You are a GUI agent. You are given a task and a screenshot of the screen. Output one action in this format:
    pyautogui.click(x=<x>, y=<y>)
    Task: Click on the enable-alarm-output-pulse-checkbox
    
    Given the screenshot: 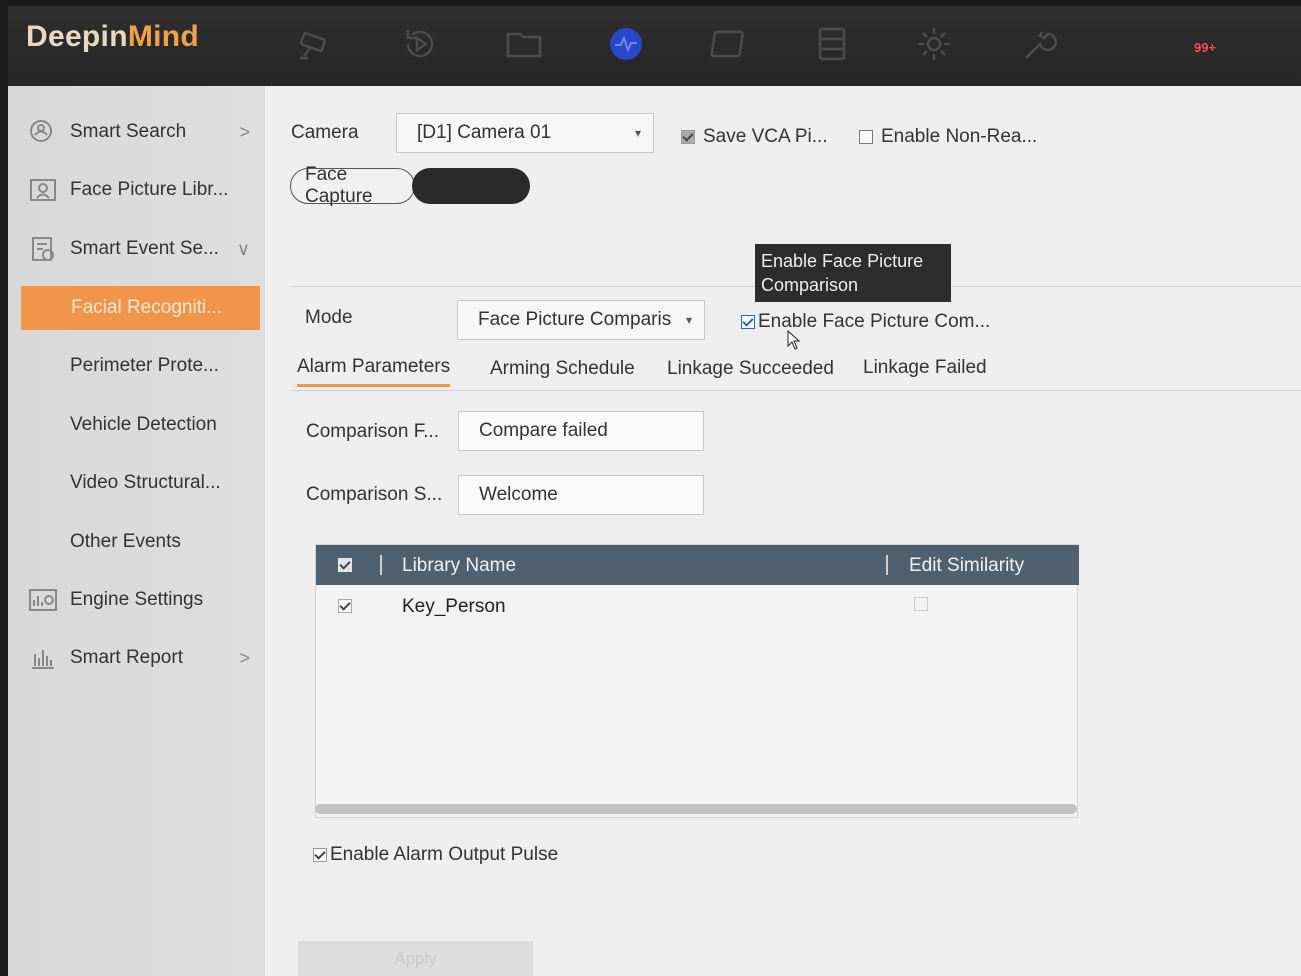 What is the action you would take?
    pyautogui.click(x=320, y=855)
    